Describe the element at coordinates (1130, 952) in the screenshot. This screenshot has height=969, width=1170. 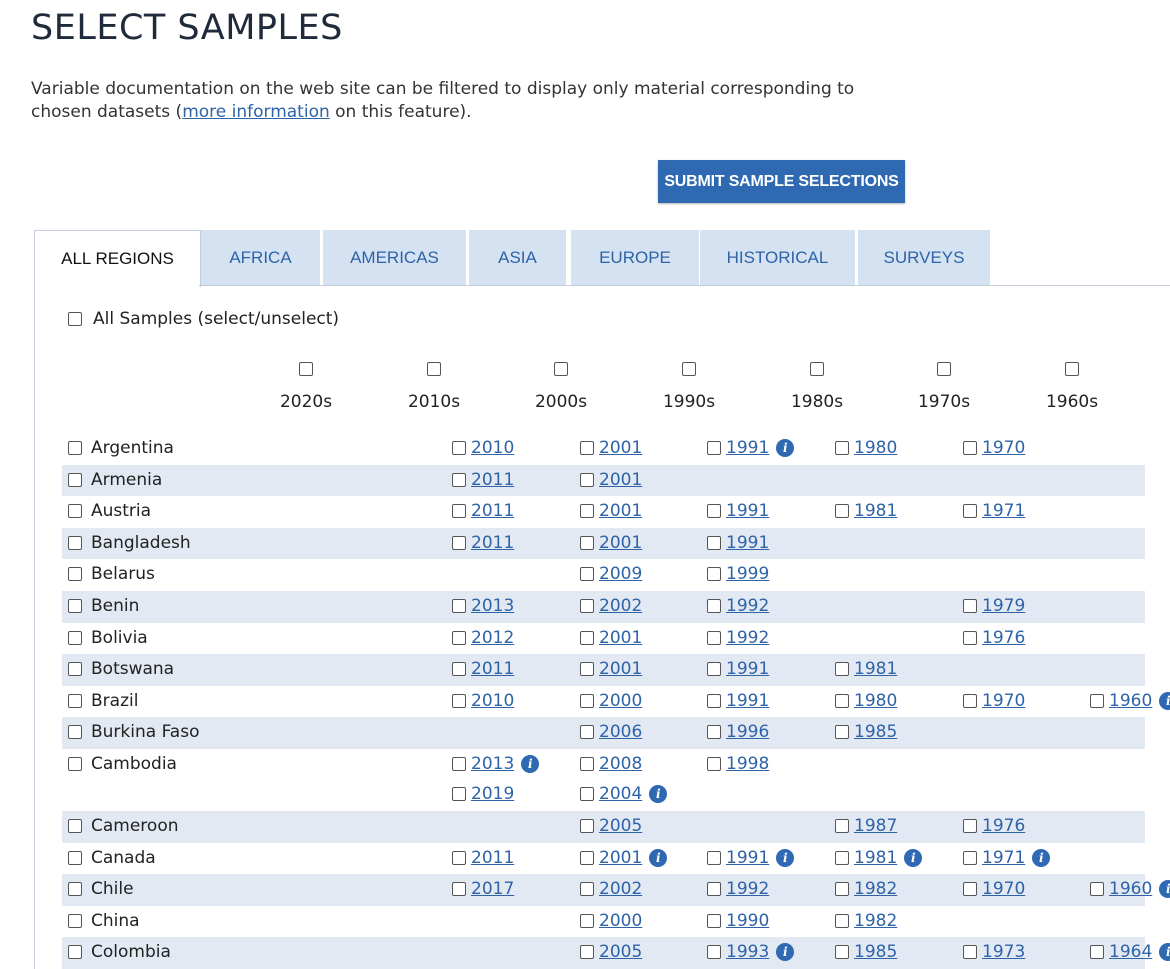
I see `sample-colombia-1964: 1964 i` at that location.